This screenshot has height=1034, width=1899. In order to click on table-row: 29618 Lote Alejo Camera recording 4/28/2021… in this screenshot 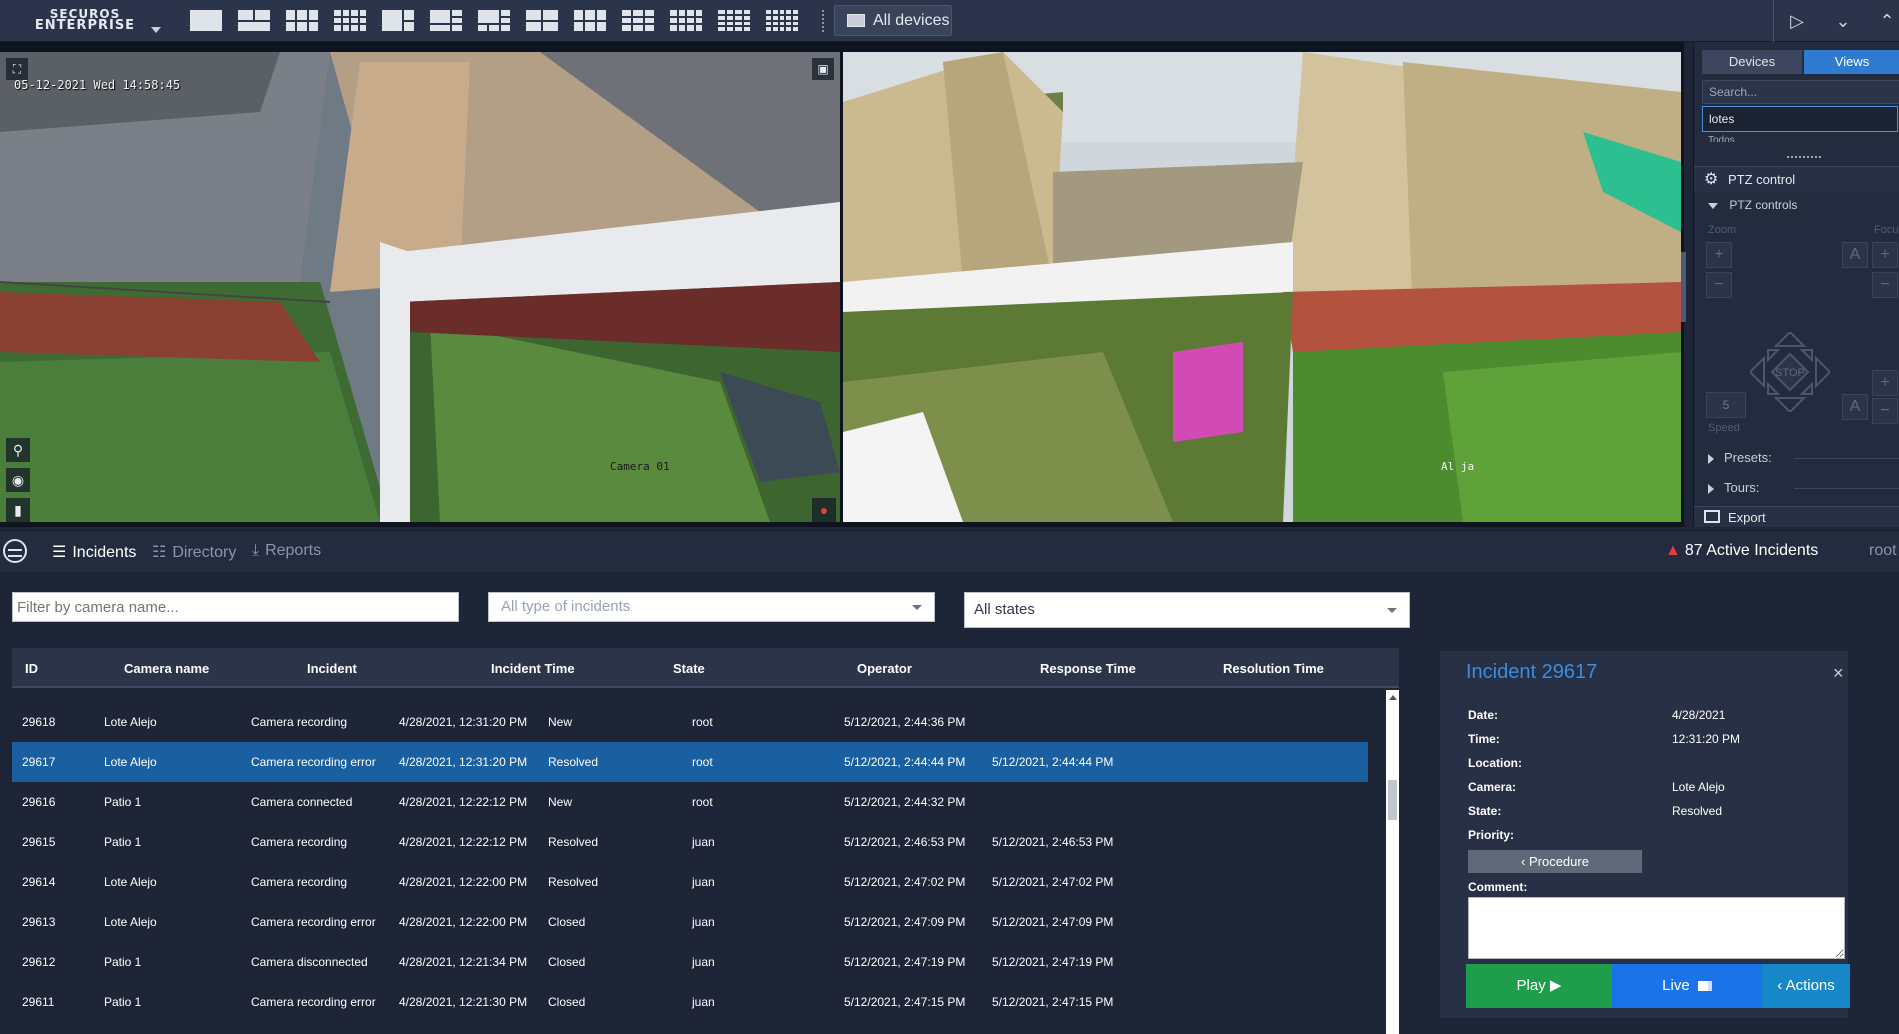, I will do `click(690, 722)`.